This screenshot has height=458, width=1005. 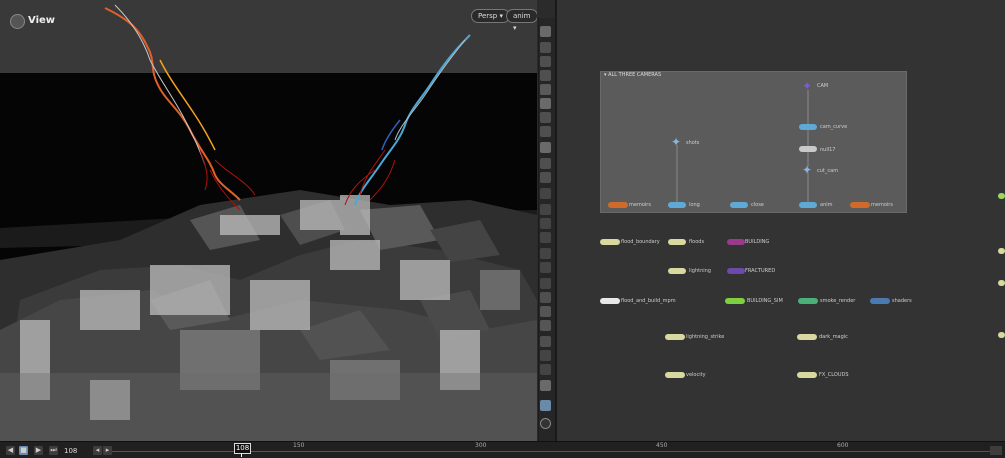 What do you see at coordinates (545, 267) in the screenshot?
I see `hand-icon` at bounding box center [545, 267].